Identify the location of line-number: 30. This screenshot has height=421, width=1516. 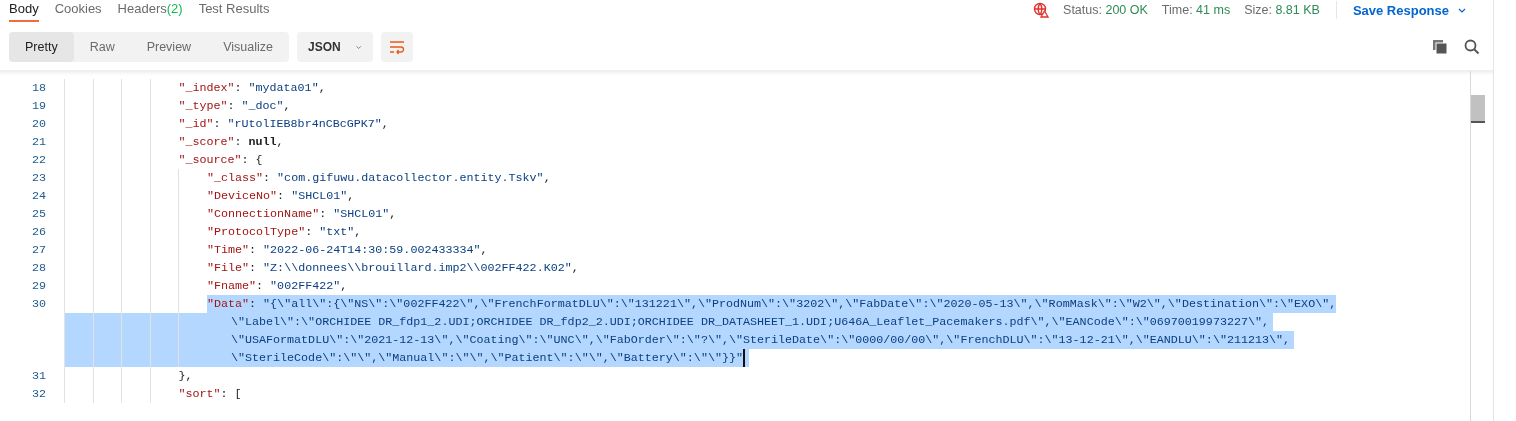
(38, 304).